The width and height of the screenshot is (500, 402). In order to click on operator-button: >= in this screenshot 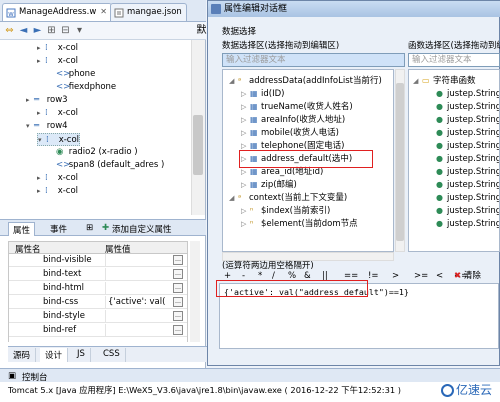, I will do `click(421, 276)`.